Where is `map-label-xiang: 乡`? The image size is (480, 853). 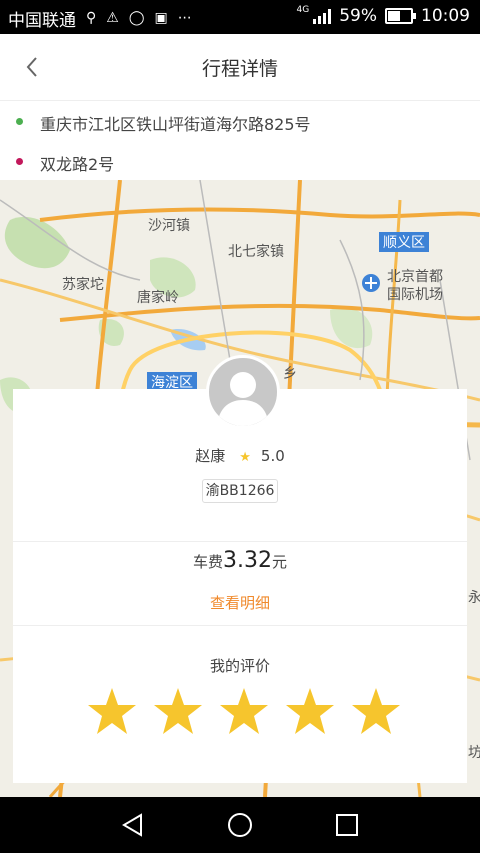 map-label-xiang: 乡 is located at coordinates (290, 374).